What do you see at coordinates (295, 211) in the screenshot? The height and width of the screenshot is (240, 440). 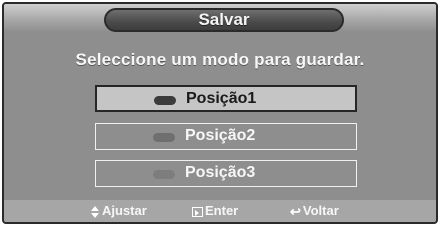 I see `return-arrow-icon: ↩` at bounding box center [295, 211].